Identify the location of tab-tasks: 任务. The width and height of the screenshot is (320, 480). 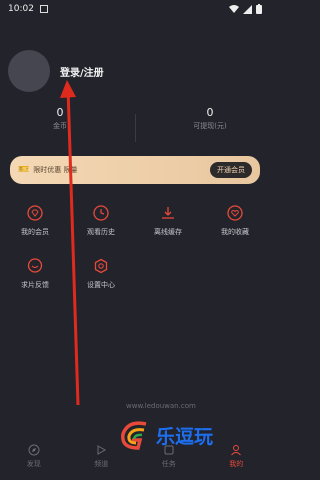
(169, 460).